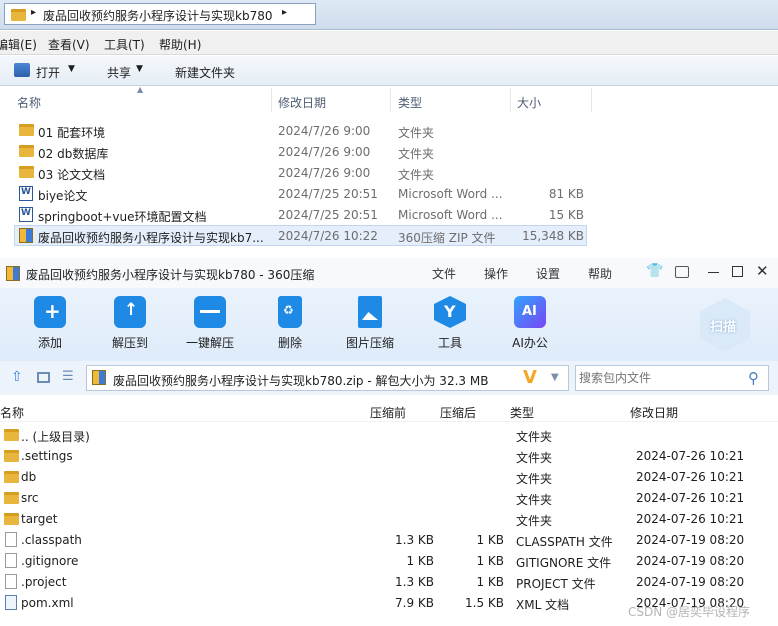 Image resolution: width=778 pixels, height=626 pixels. Describe the element at coordinates (659, 378) in the screenshot. I see `search-input` at that location.